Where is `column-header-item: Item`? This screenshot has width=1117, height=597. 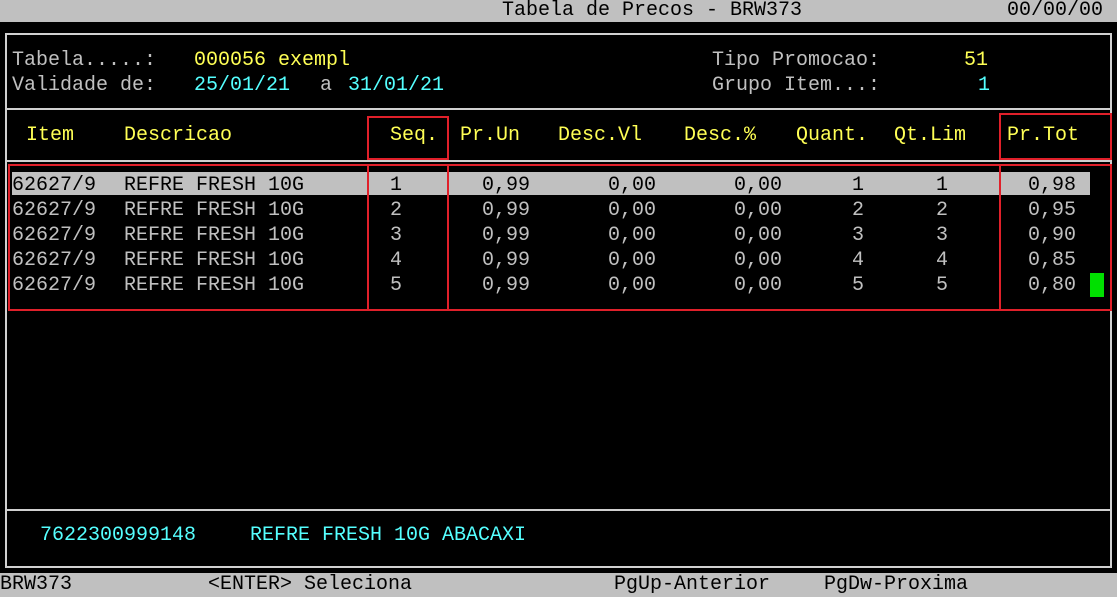 column-header-item: Item is located at coordinates (50, 135).